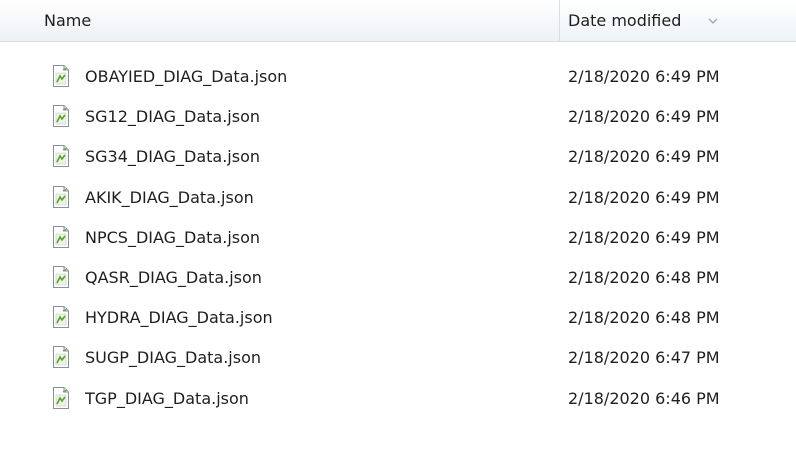  Describe the element at coordinates (186, 76) in the screenshot. I see `file-name: OBAYIED_DIAG_Data.json` at that location.